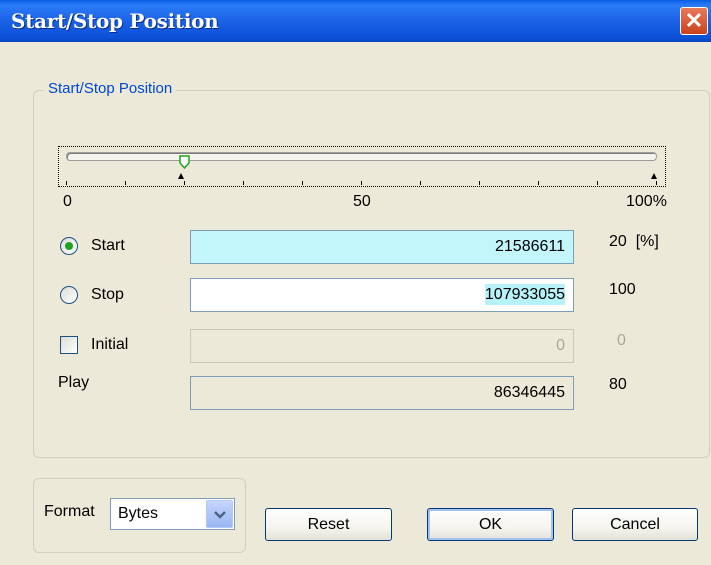  I want to click on scale-label-min: 0, so click(67, 201).